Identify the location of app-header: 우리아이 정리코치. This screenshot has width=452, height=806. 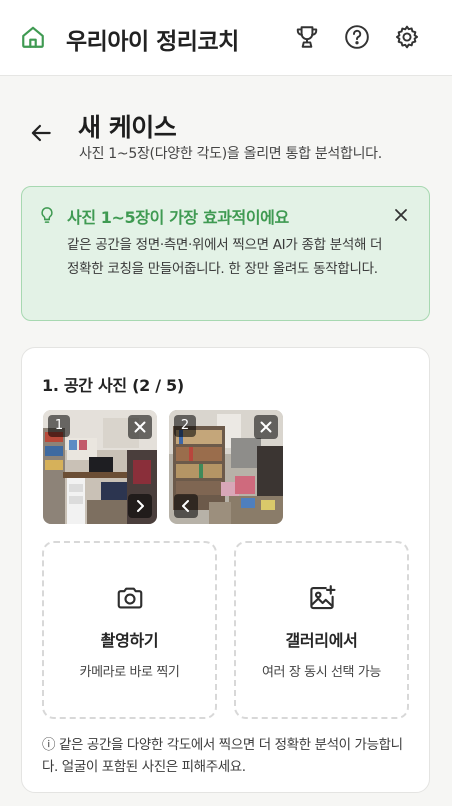
(226, 38).